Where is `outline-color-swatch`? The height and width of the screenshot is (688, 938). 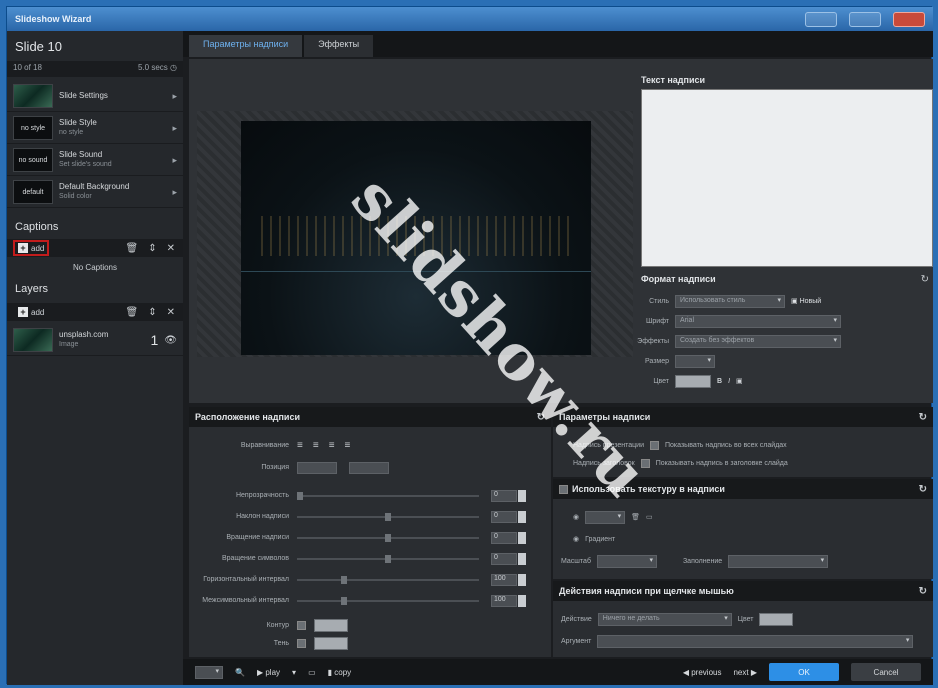
outline-color-swatch is located at coordinates (331, 625).